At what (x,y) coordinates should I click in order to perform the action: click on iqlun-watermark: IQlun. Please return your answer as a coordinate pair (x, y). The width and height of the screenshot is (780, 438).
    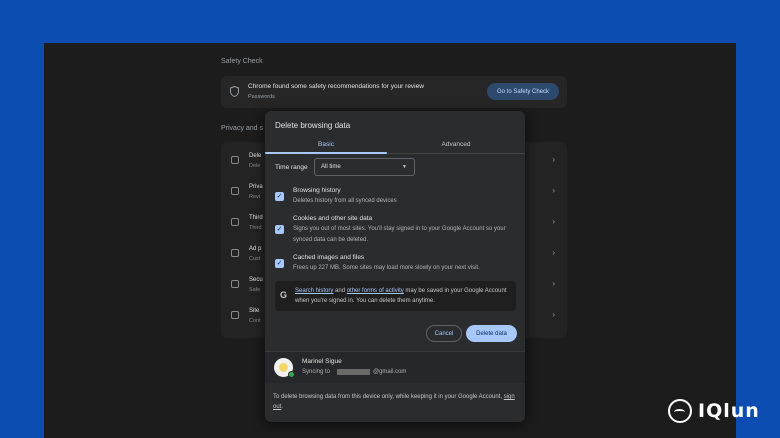
    Looking at the image, I should click on (714, 411).